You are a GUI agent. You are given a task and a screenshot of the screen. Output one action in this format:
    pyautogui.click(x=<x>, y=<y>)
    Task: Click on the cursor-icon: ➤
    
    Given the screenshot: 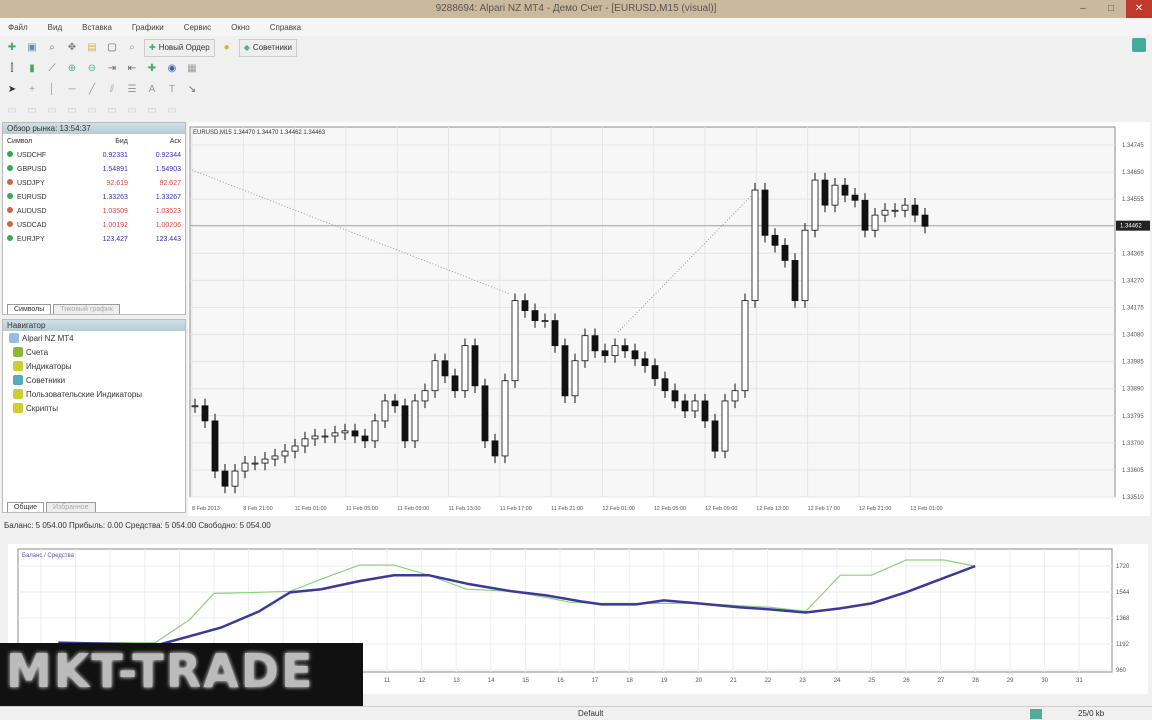 What is the action you would take?
    pyautogui.click(x=12, y=90)
    